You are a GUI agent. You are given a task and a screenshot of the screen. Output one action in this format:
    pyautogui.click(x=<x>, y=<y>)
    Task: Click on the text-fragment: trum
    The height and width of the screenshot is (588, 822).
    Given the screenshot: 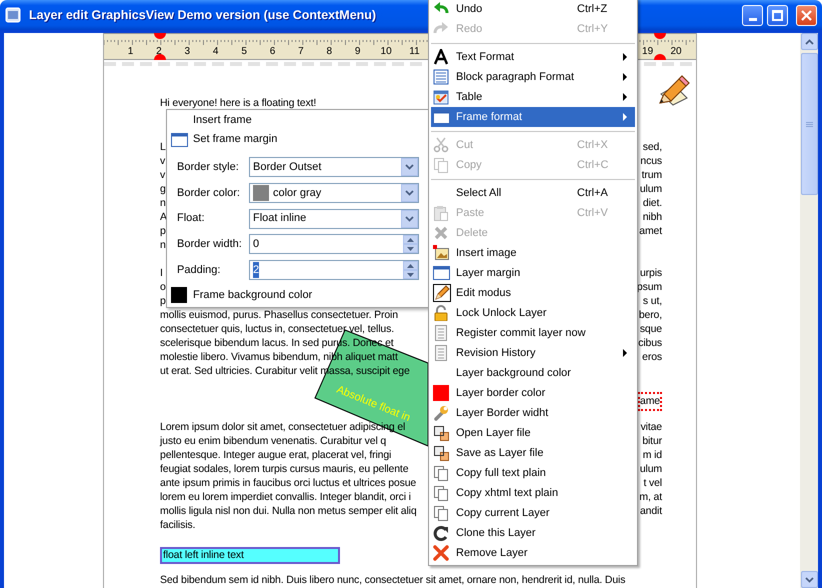 What is the action you would take?
    pyautogui.click(x=652, y=175)
    